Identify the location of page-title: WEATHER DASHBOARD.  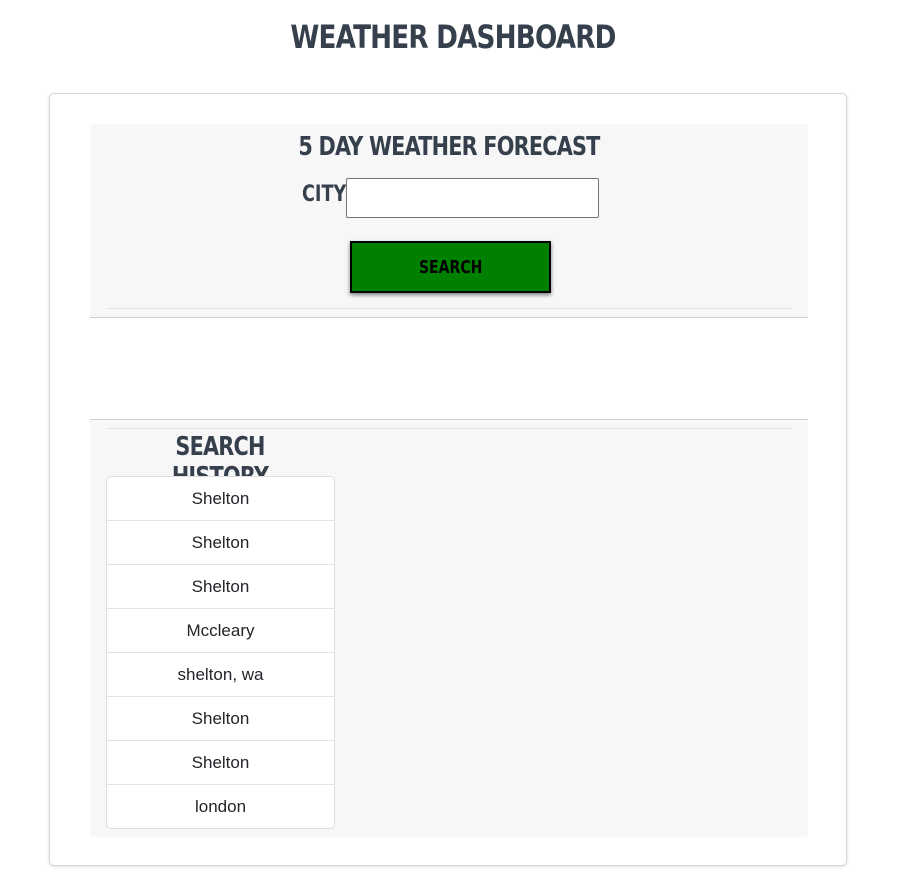
(453, 37).